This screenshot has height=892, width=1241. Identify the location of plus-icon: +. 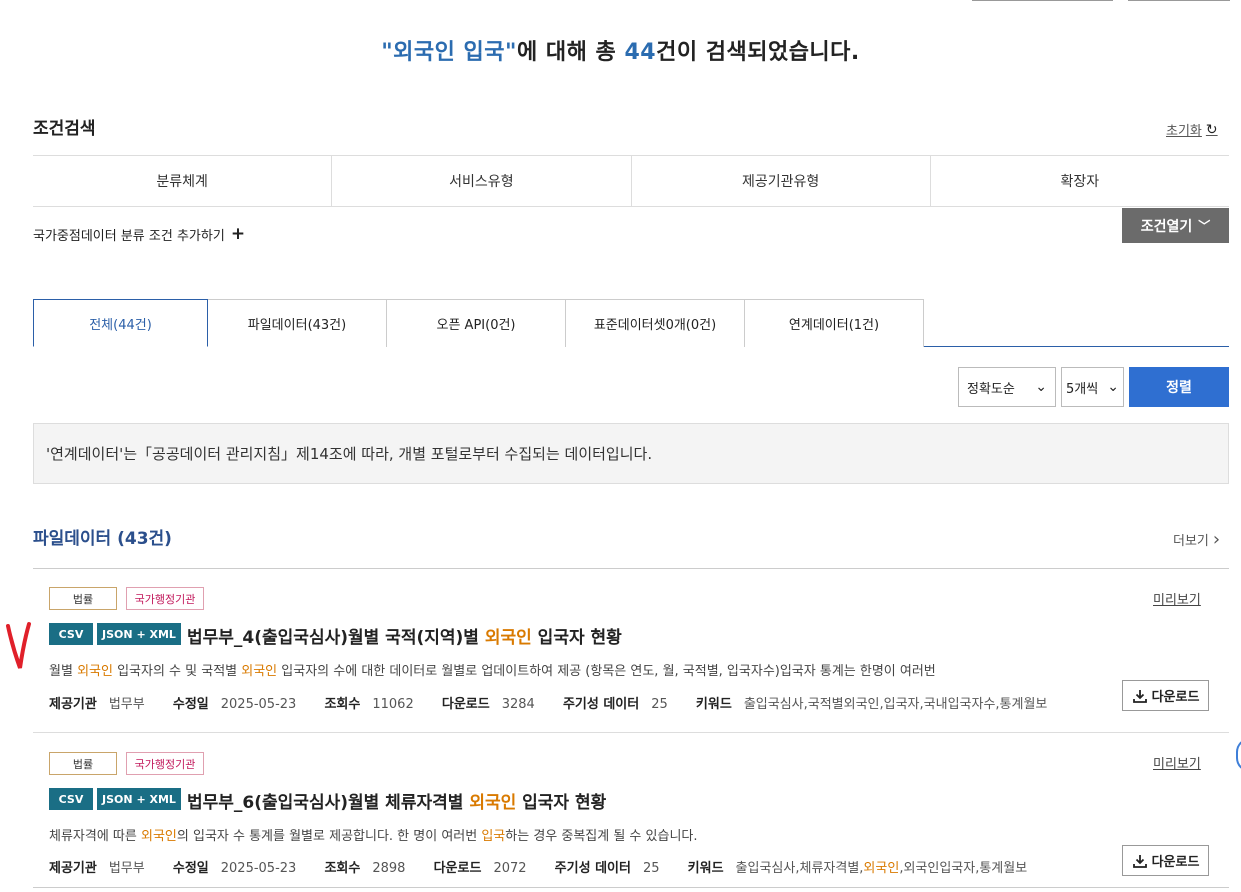
(238, 234).